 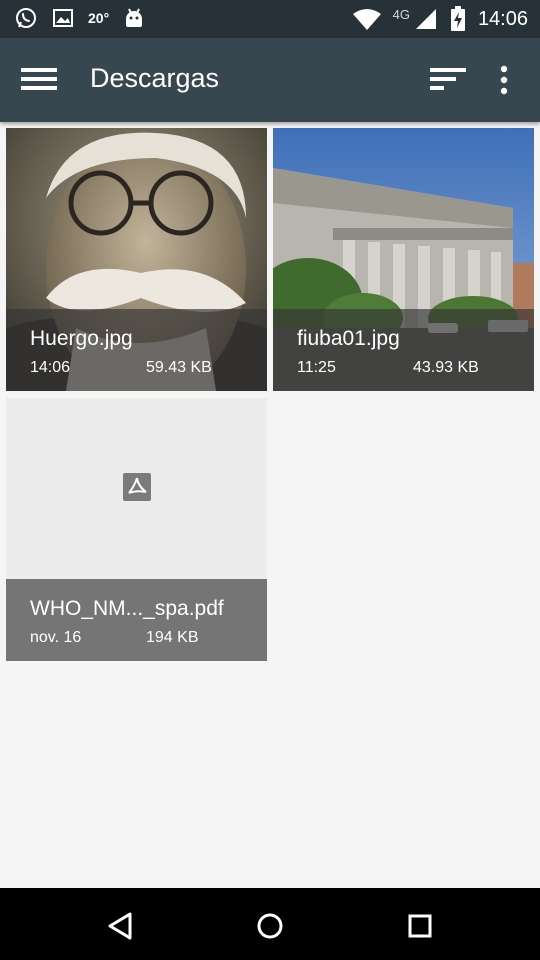 I want to click on file-tile-who-pdf: WHO_NM..._spa.pdf nov. 16 194 KB, so click(x=136, y=529).